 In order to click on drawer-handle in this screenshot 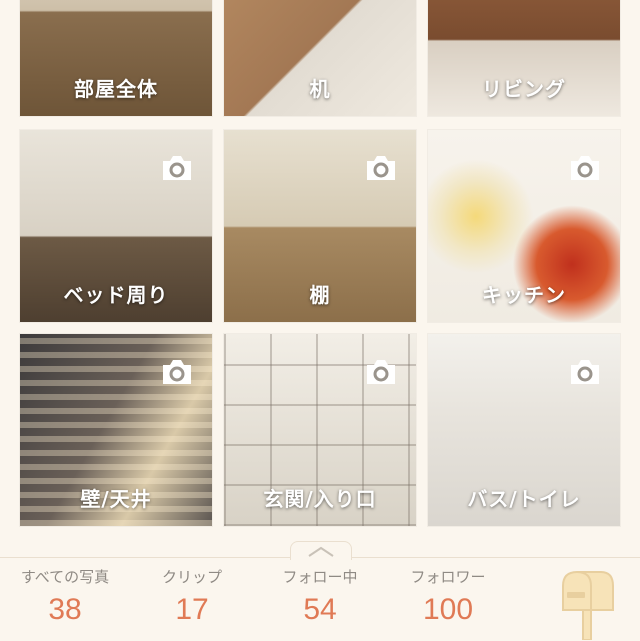, I will do `click(321, 550)`.